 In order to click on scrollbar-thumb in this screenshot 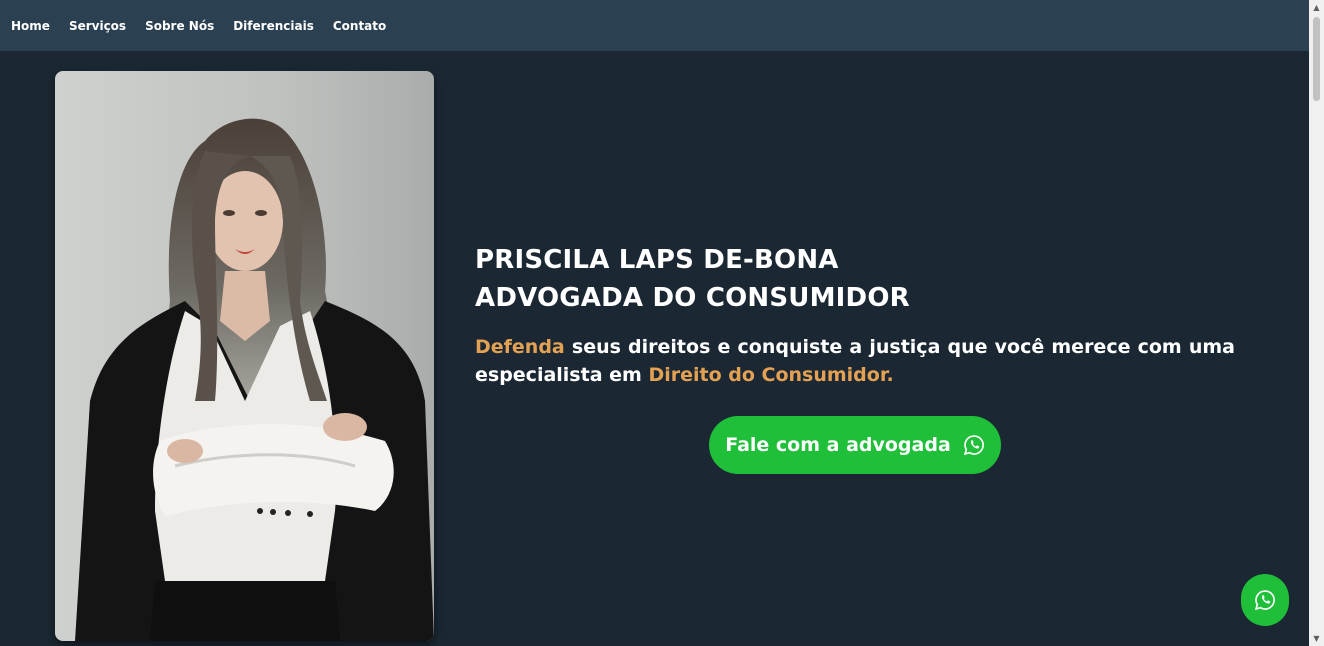, I will do `click(1316, 59)`.